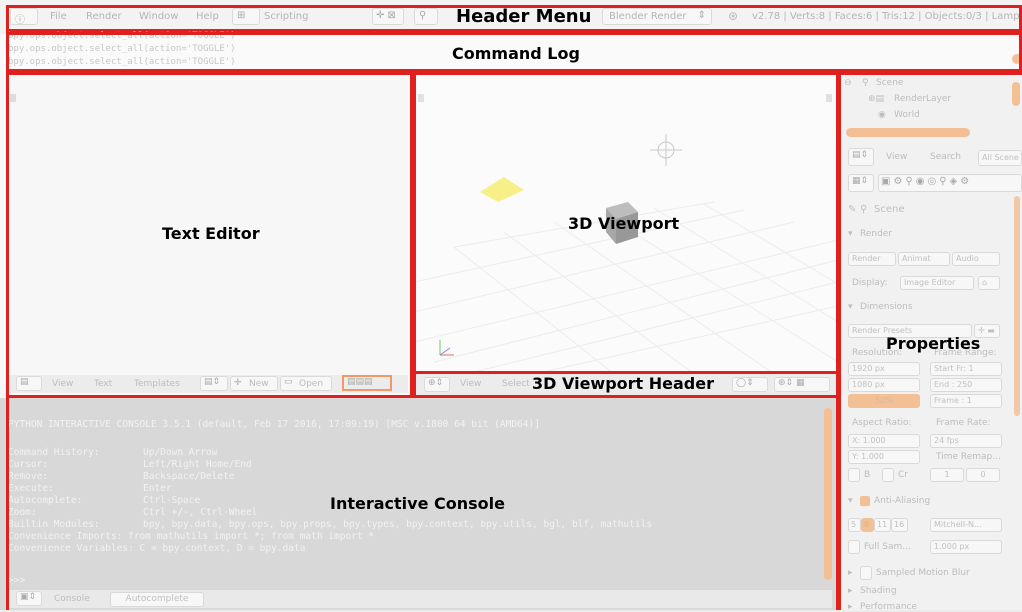  Describe the element at coordinates (861, 157) in the screenshot. I see `properties-editor-selector: ▤⇕` at that location.